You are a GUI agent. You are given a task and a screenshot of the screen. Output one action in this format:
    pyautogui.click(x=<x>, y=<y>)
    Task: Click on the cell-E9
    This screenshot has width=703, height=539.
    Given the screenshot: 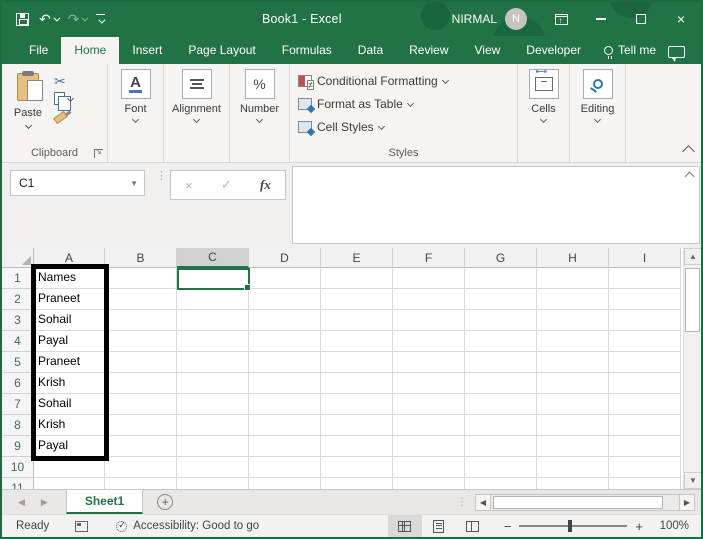 What is the action you would take?
    pyautogui.click(x=357, y=446)
    